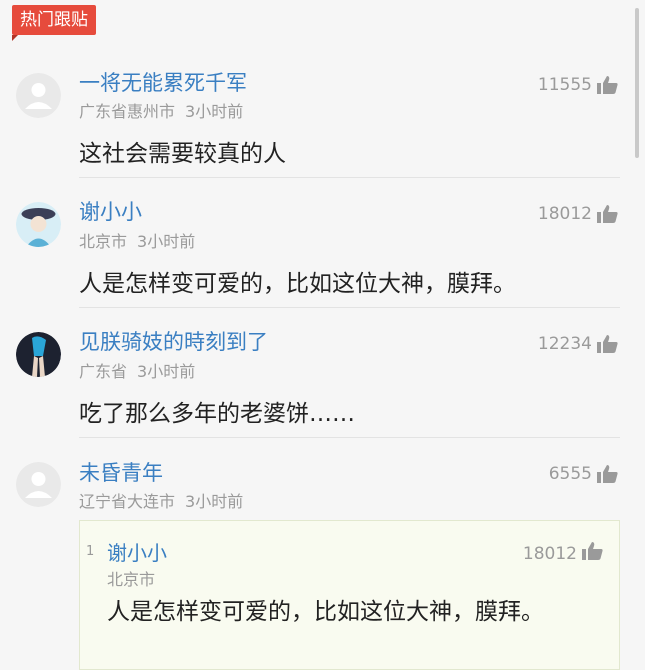 This screenshot has width=645, height=670. I want to click on scrollbar, so click(637, 83).